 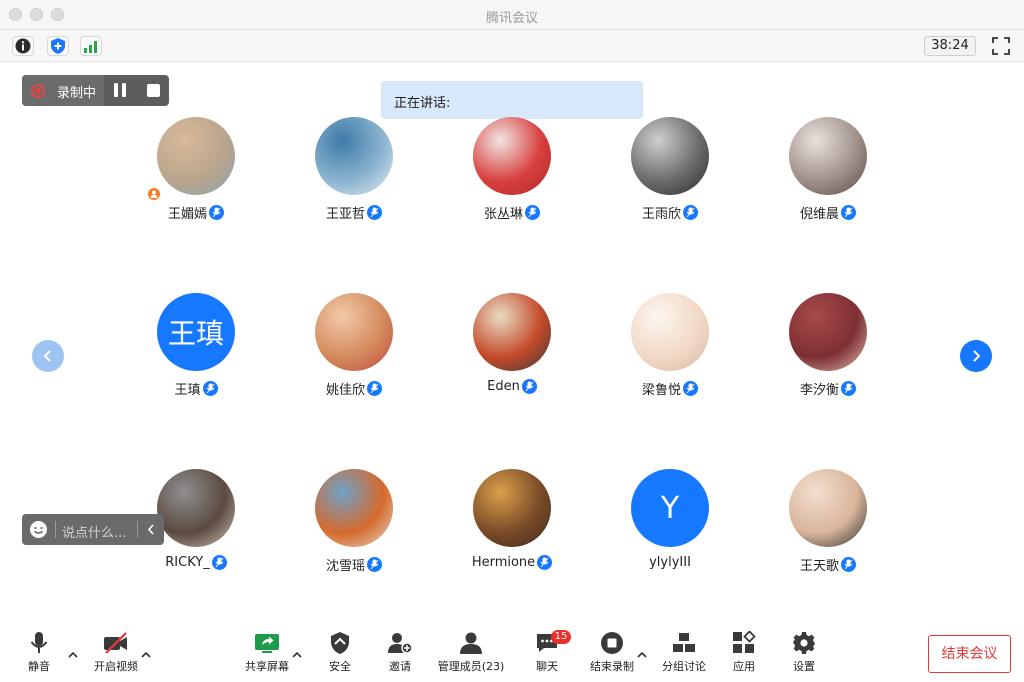 I want to click on participant-tile: 王天歌, so click(x=828, y=529).